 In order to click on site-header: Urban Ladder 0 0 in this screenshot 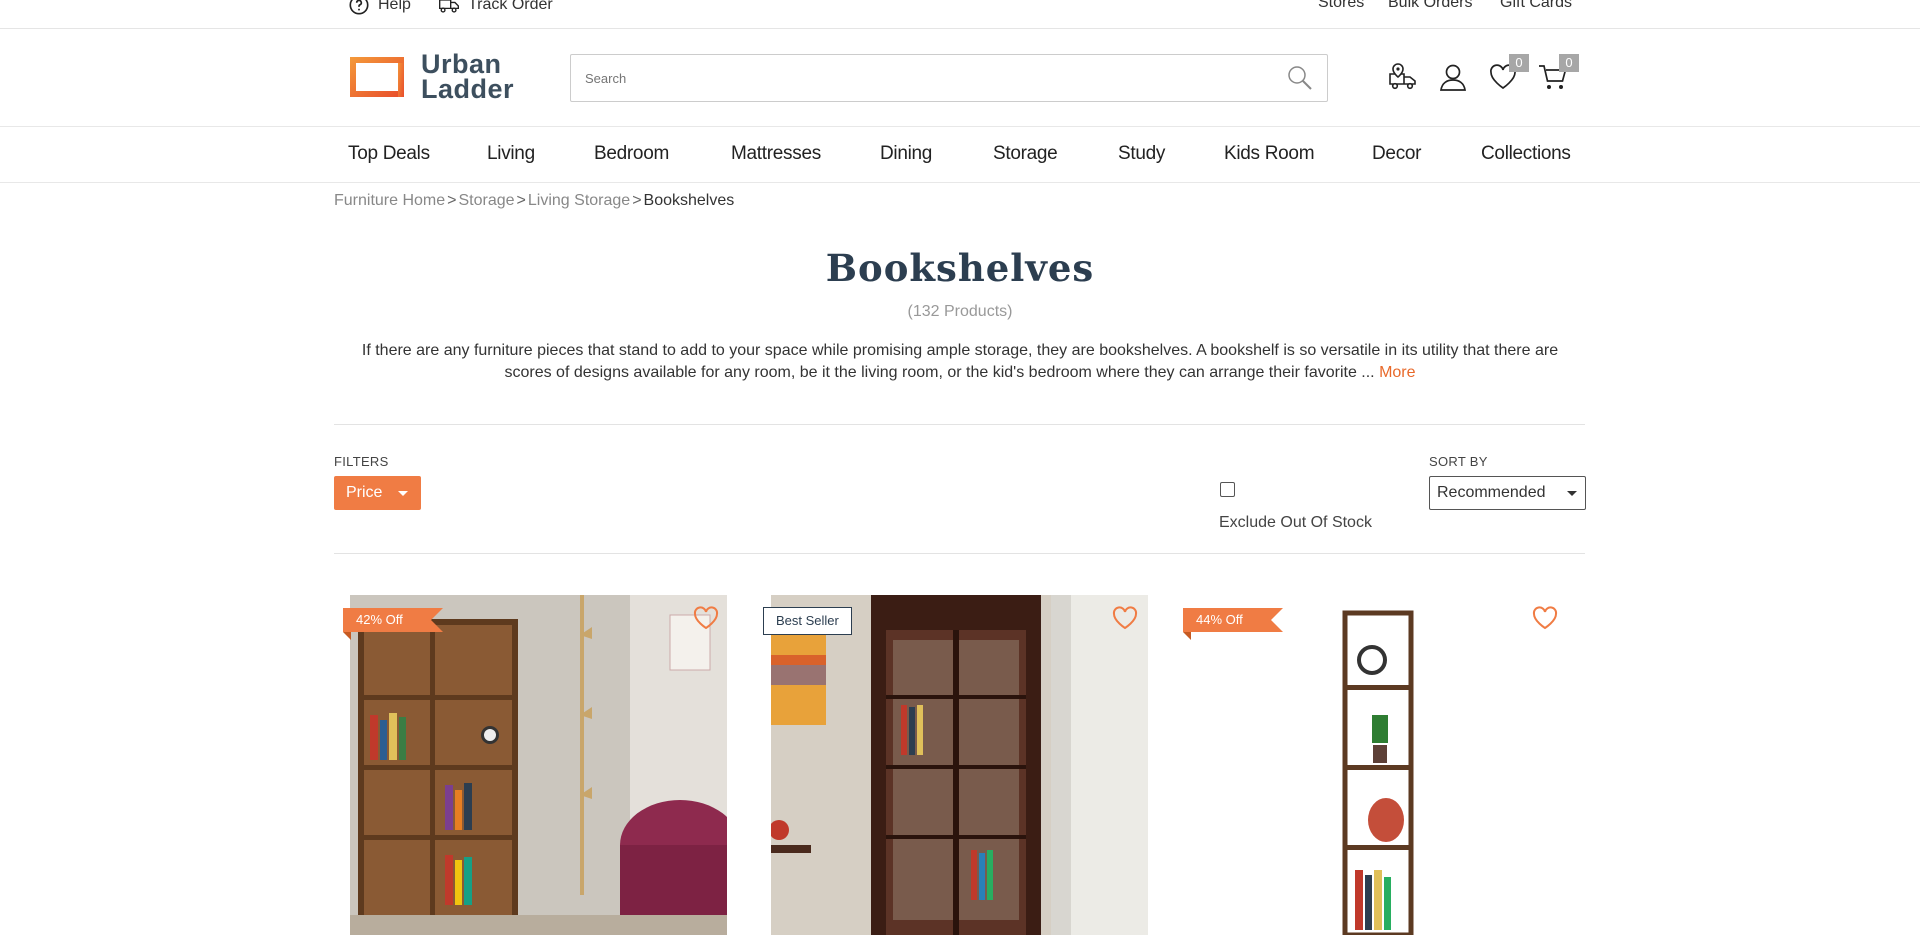, I will do `click(960, 78)`.